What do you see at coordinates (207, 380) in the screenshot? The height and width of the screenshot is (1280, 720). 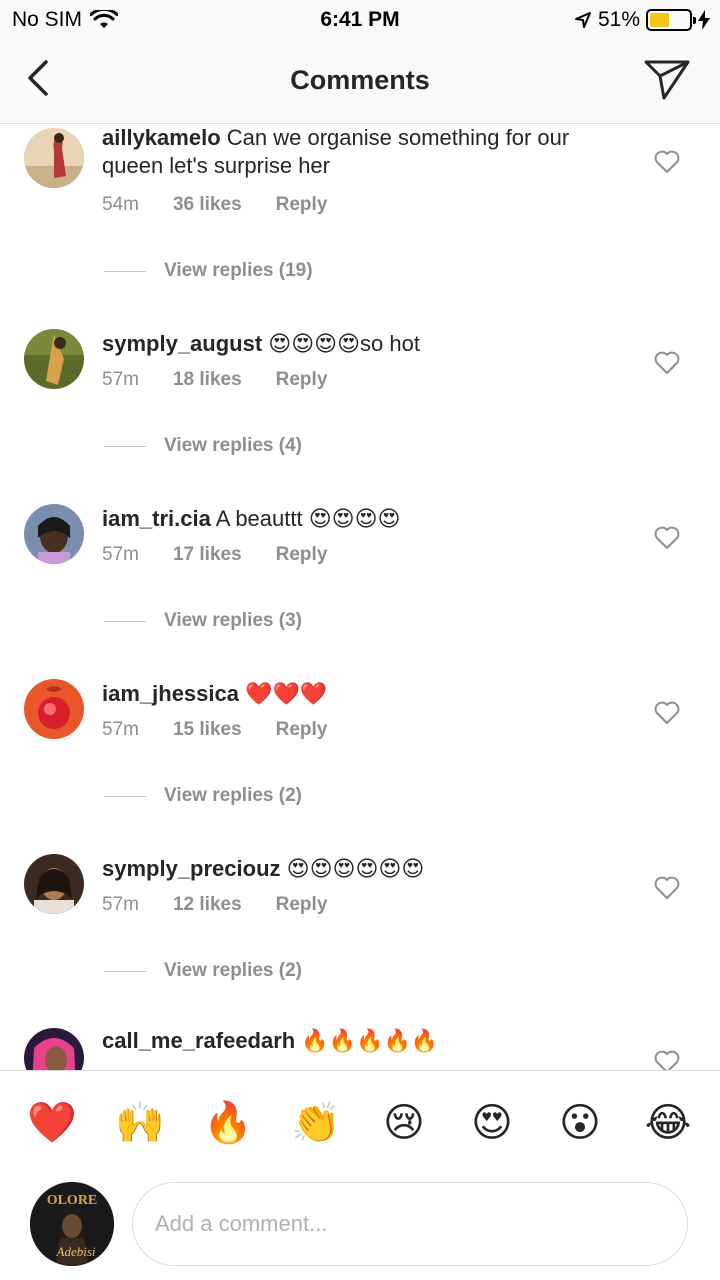 I see `comment-likes: 18 likes` at bounding box center [207, 380].